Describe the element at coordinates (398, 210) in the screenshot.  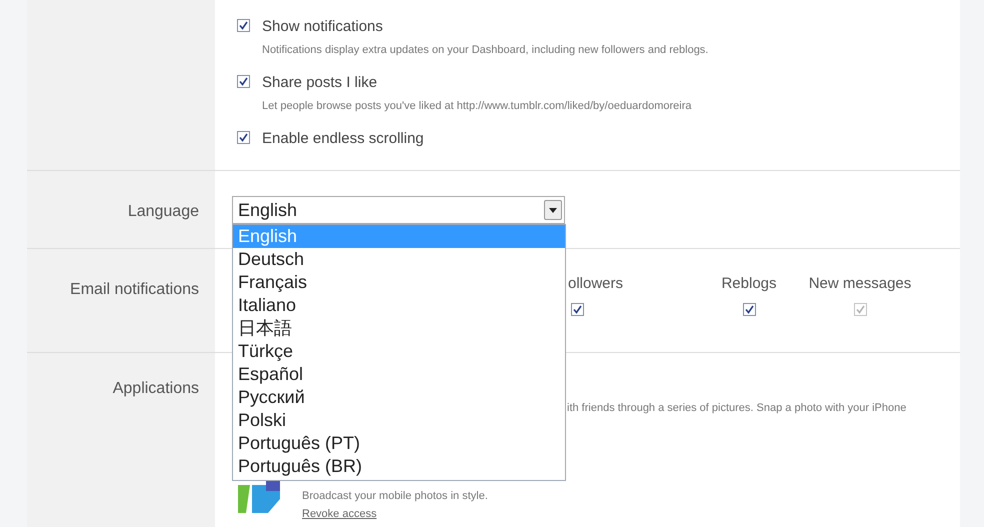
I see `language-select: English` at that location.